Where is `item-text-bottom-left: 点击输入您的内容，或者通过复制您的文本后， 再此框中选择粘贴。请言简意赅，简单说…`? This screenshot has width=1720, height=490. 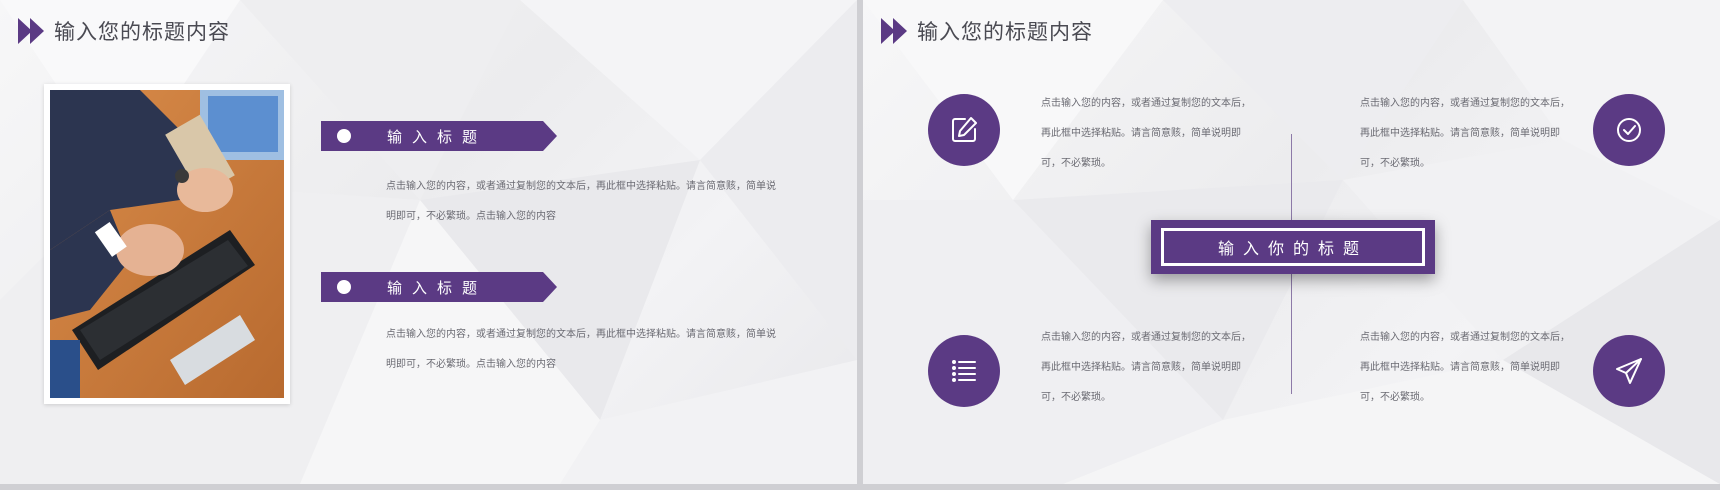 item-text-bottom-left: 点击输入您的内容，或者通过复制您的文本后， 再此框中选择粘贴。请言简意赅，简单说… is located at coordinates (1148, 368).